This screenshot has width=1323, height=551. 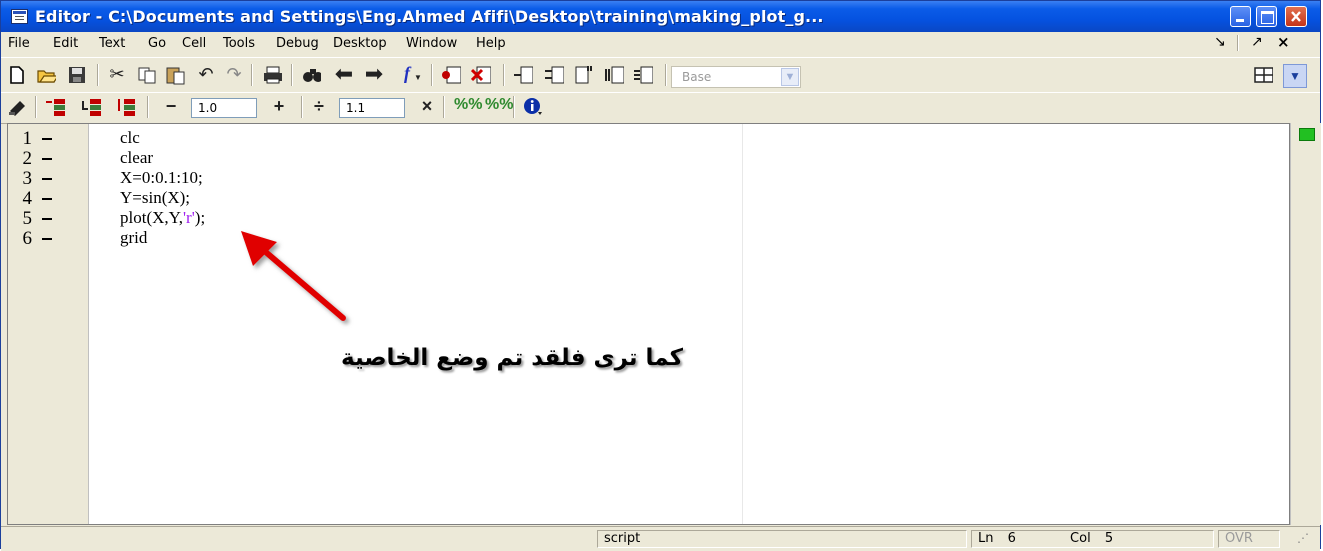 What do you see at coordinates (1080, 538) in the screenshot?
I see `col-label: Col` at bounding box center [1080, 538].